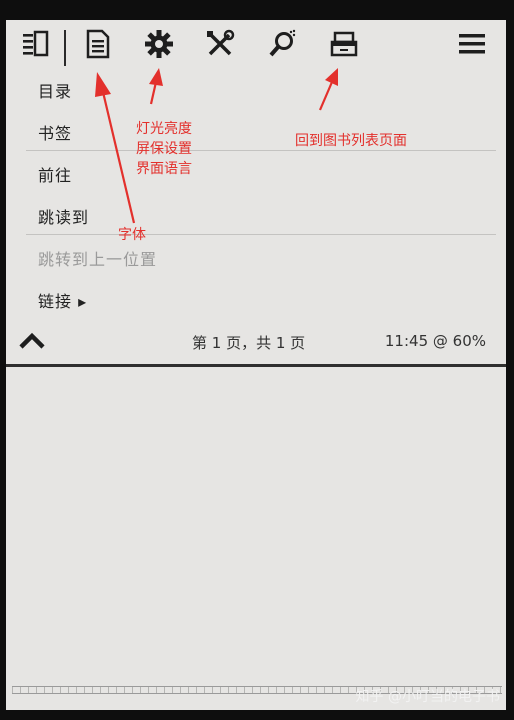  I want to click on annotation-settings-2: 屏保设置, so click(164, 149).